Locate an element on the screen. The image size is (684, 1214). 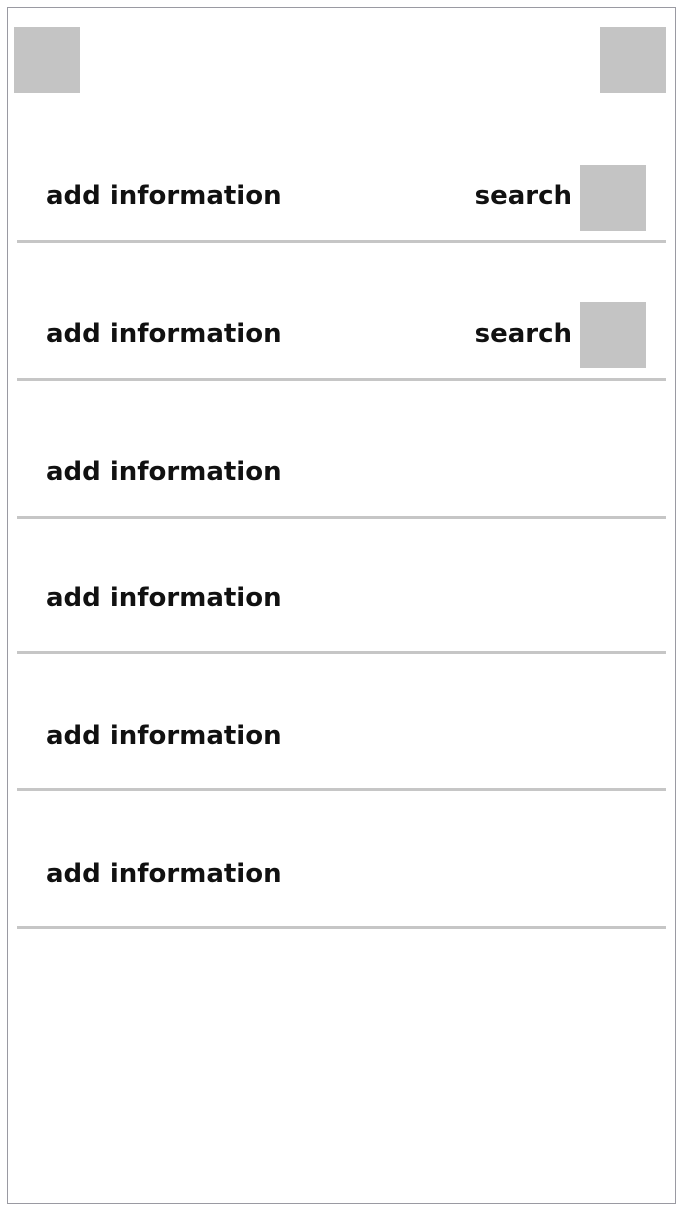
list-item-4: add information is located at coordinates (341, 586).